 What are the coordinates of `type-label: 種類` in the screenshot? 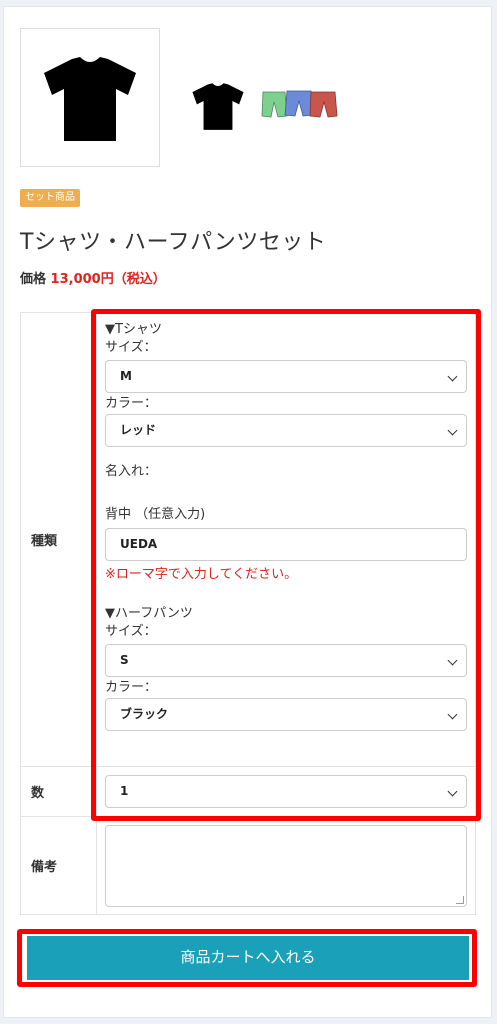 It's located at (58, 539).